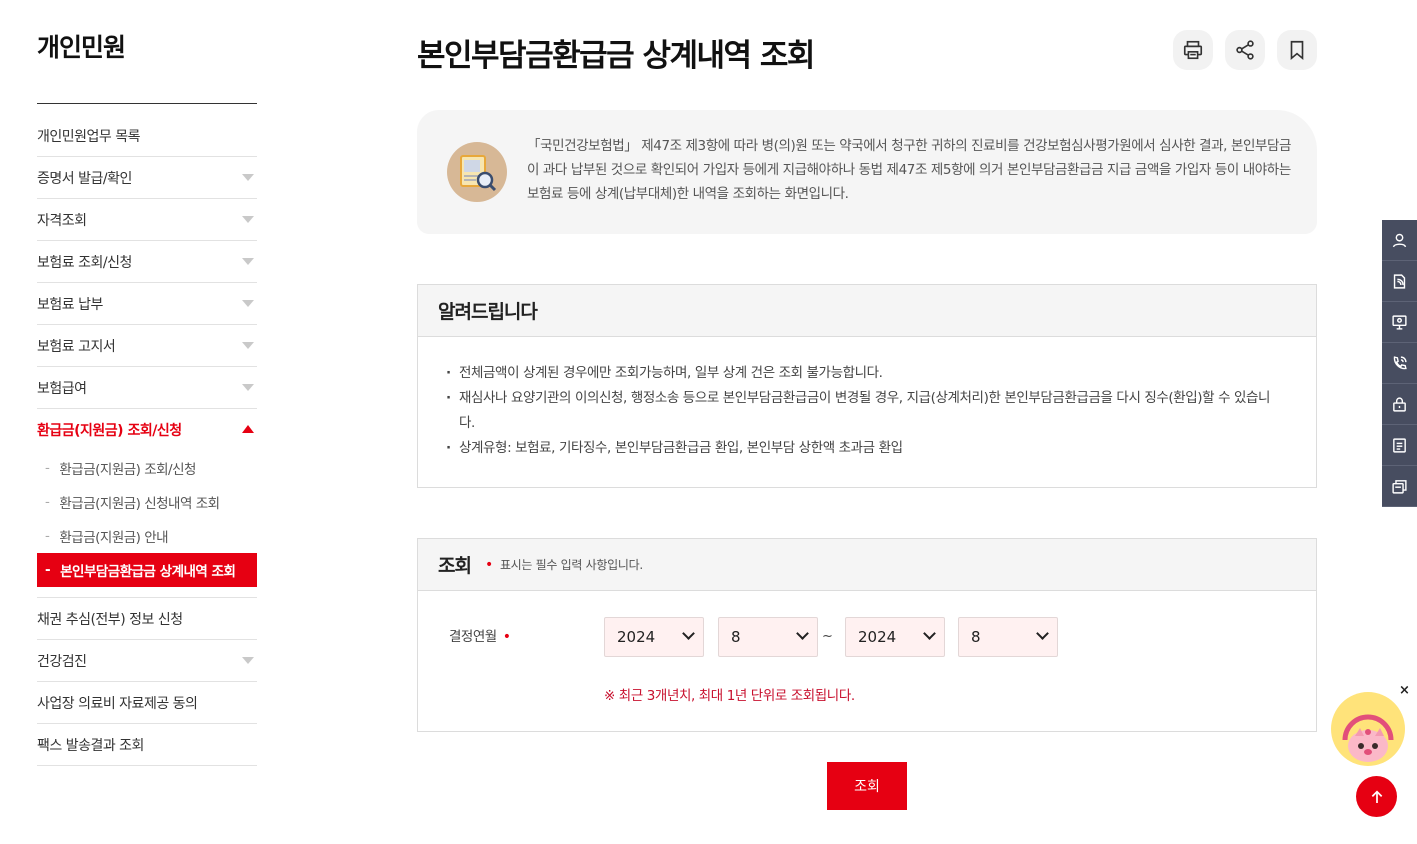  Describe the element at coordinates (729, 696) in the screenshot. I see `range-hint: ※ 최근 3개년치, 최대 1년 단위로 조회됩니다.` at that location.